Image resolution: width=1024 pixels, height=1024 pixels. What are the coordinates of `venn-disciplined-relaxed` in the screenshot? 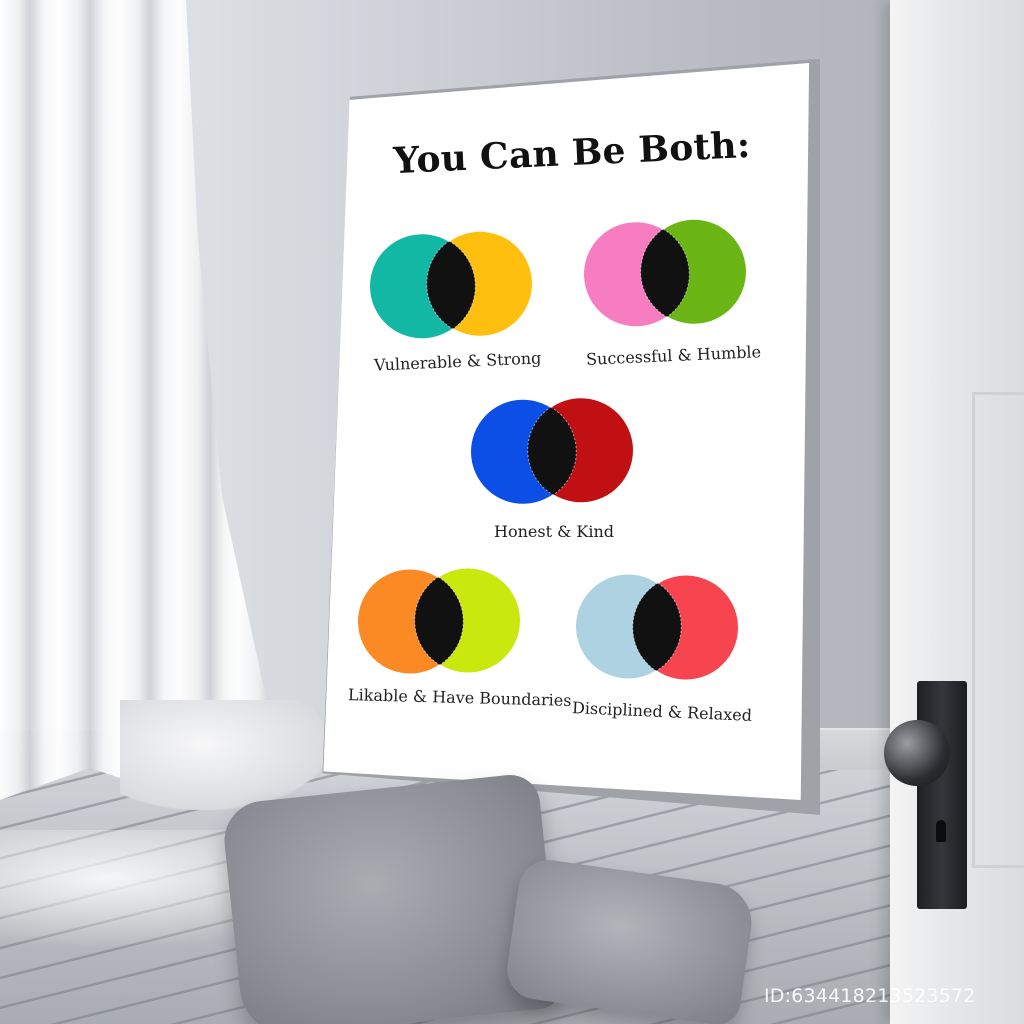 It's located at (657, 627).